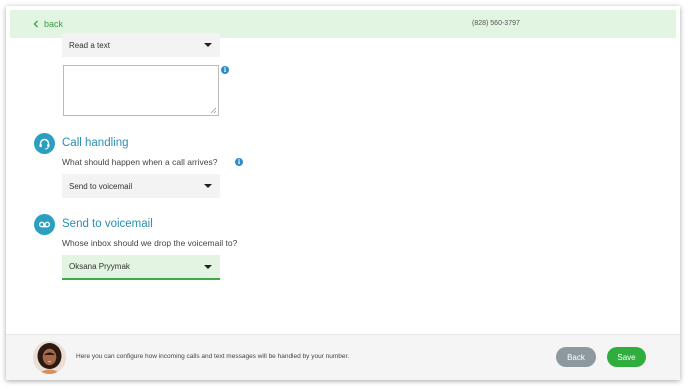  Describe the element at coordinates (496, 23) in the screenshot. I see `phone-number: (828) 560-3797` at that location.